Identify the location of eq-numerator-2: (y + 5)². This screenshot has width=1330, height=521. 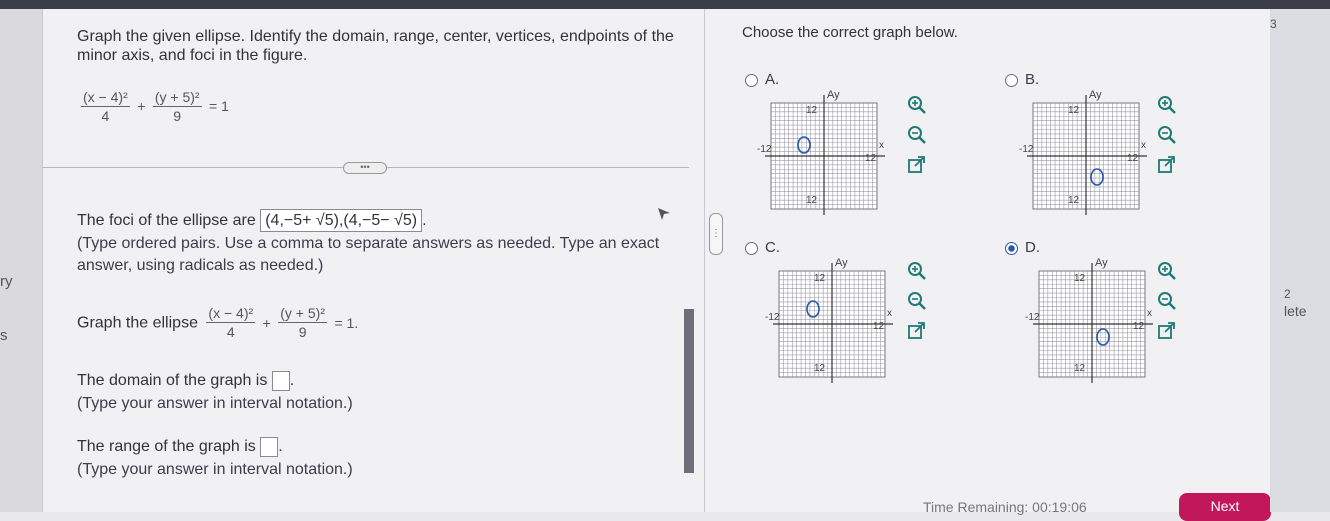
(177, 98).